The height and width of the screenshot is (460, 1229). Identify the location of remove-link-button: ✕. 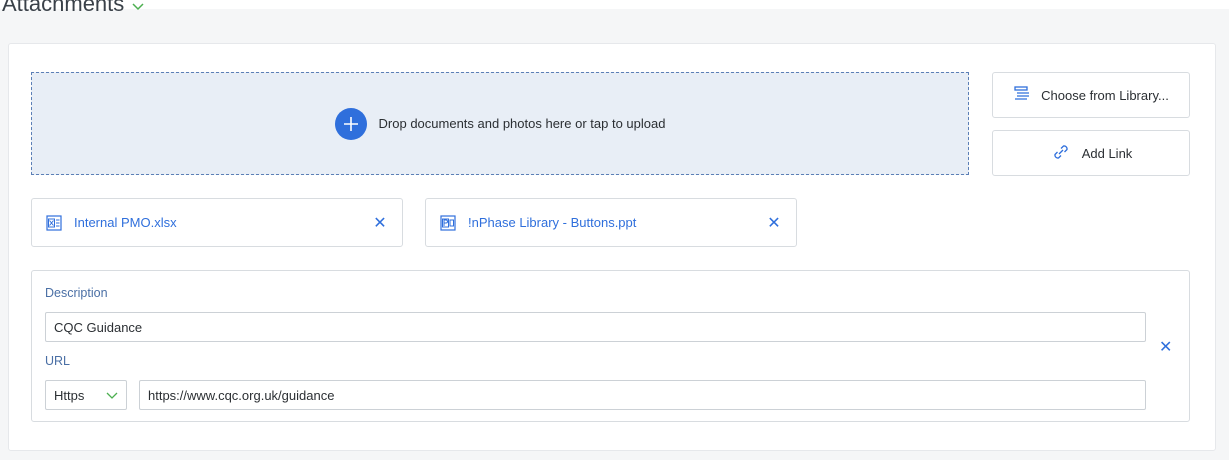
(1165, 347).